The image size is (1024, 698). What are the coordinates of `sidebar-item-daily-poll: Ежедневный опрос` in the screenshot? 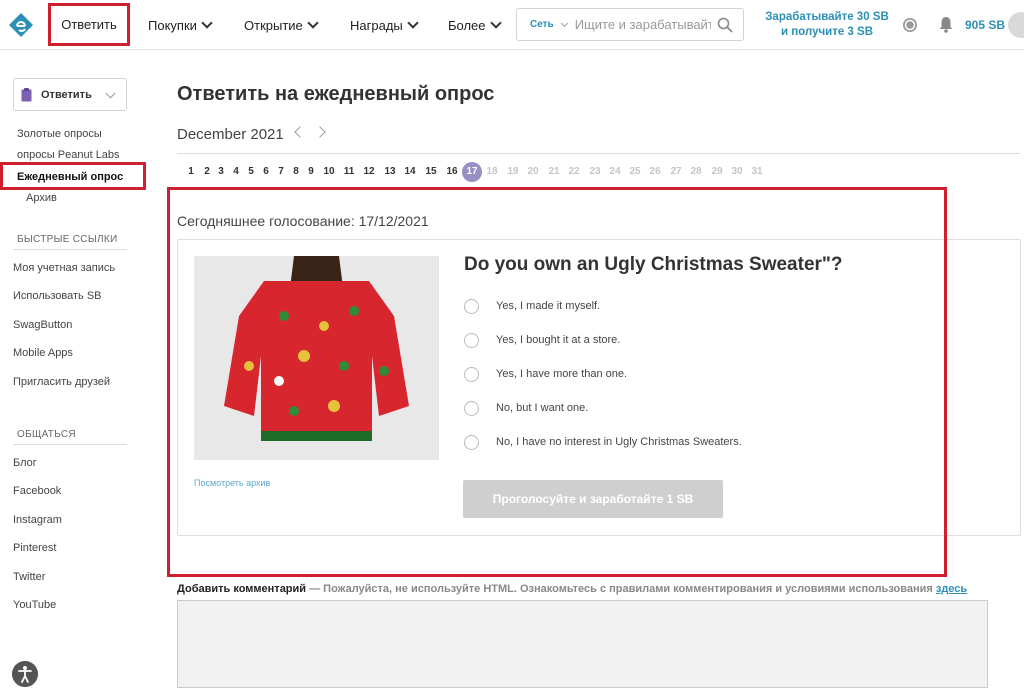 It's located at (70, 177).